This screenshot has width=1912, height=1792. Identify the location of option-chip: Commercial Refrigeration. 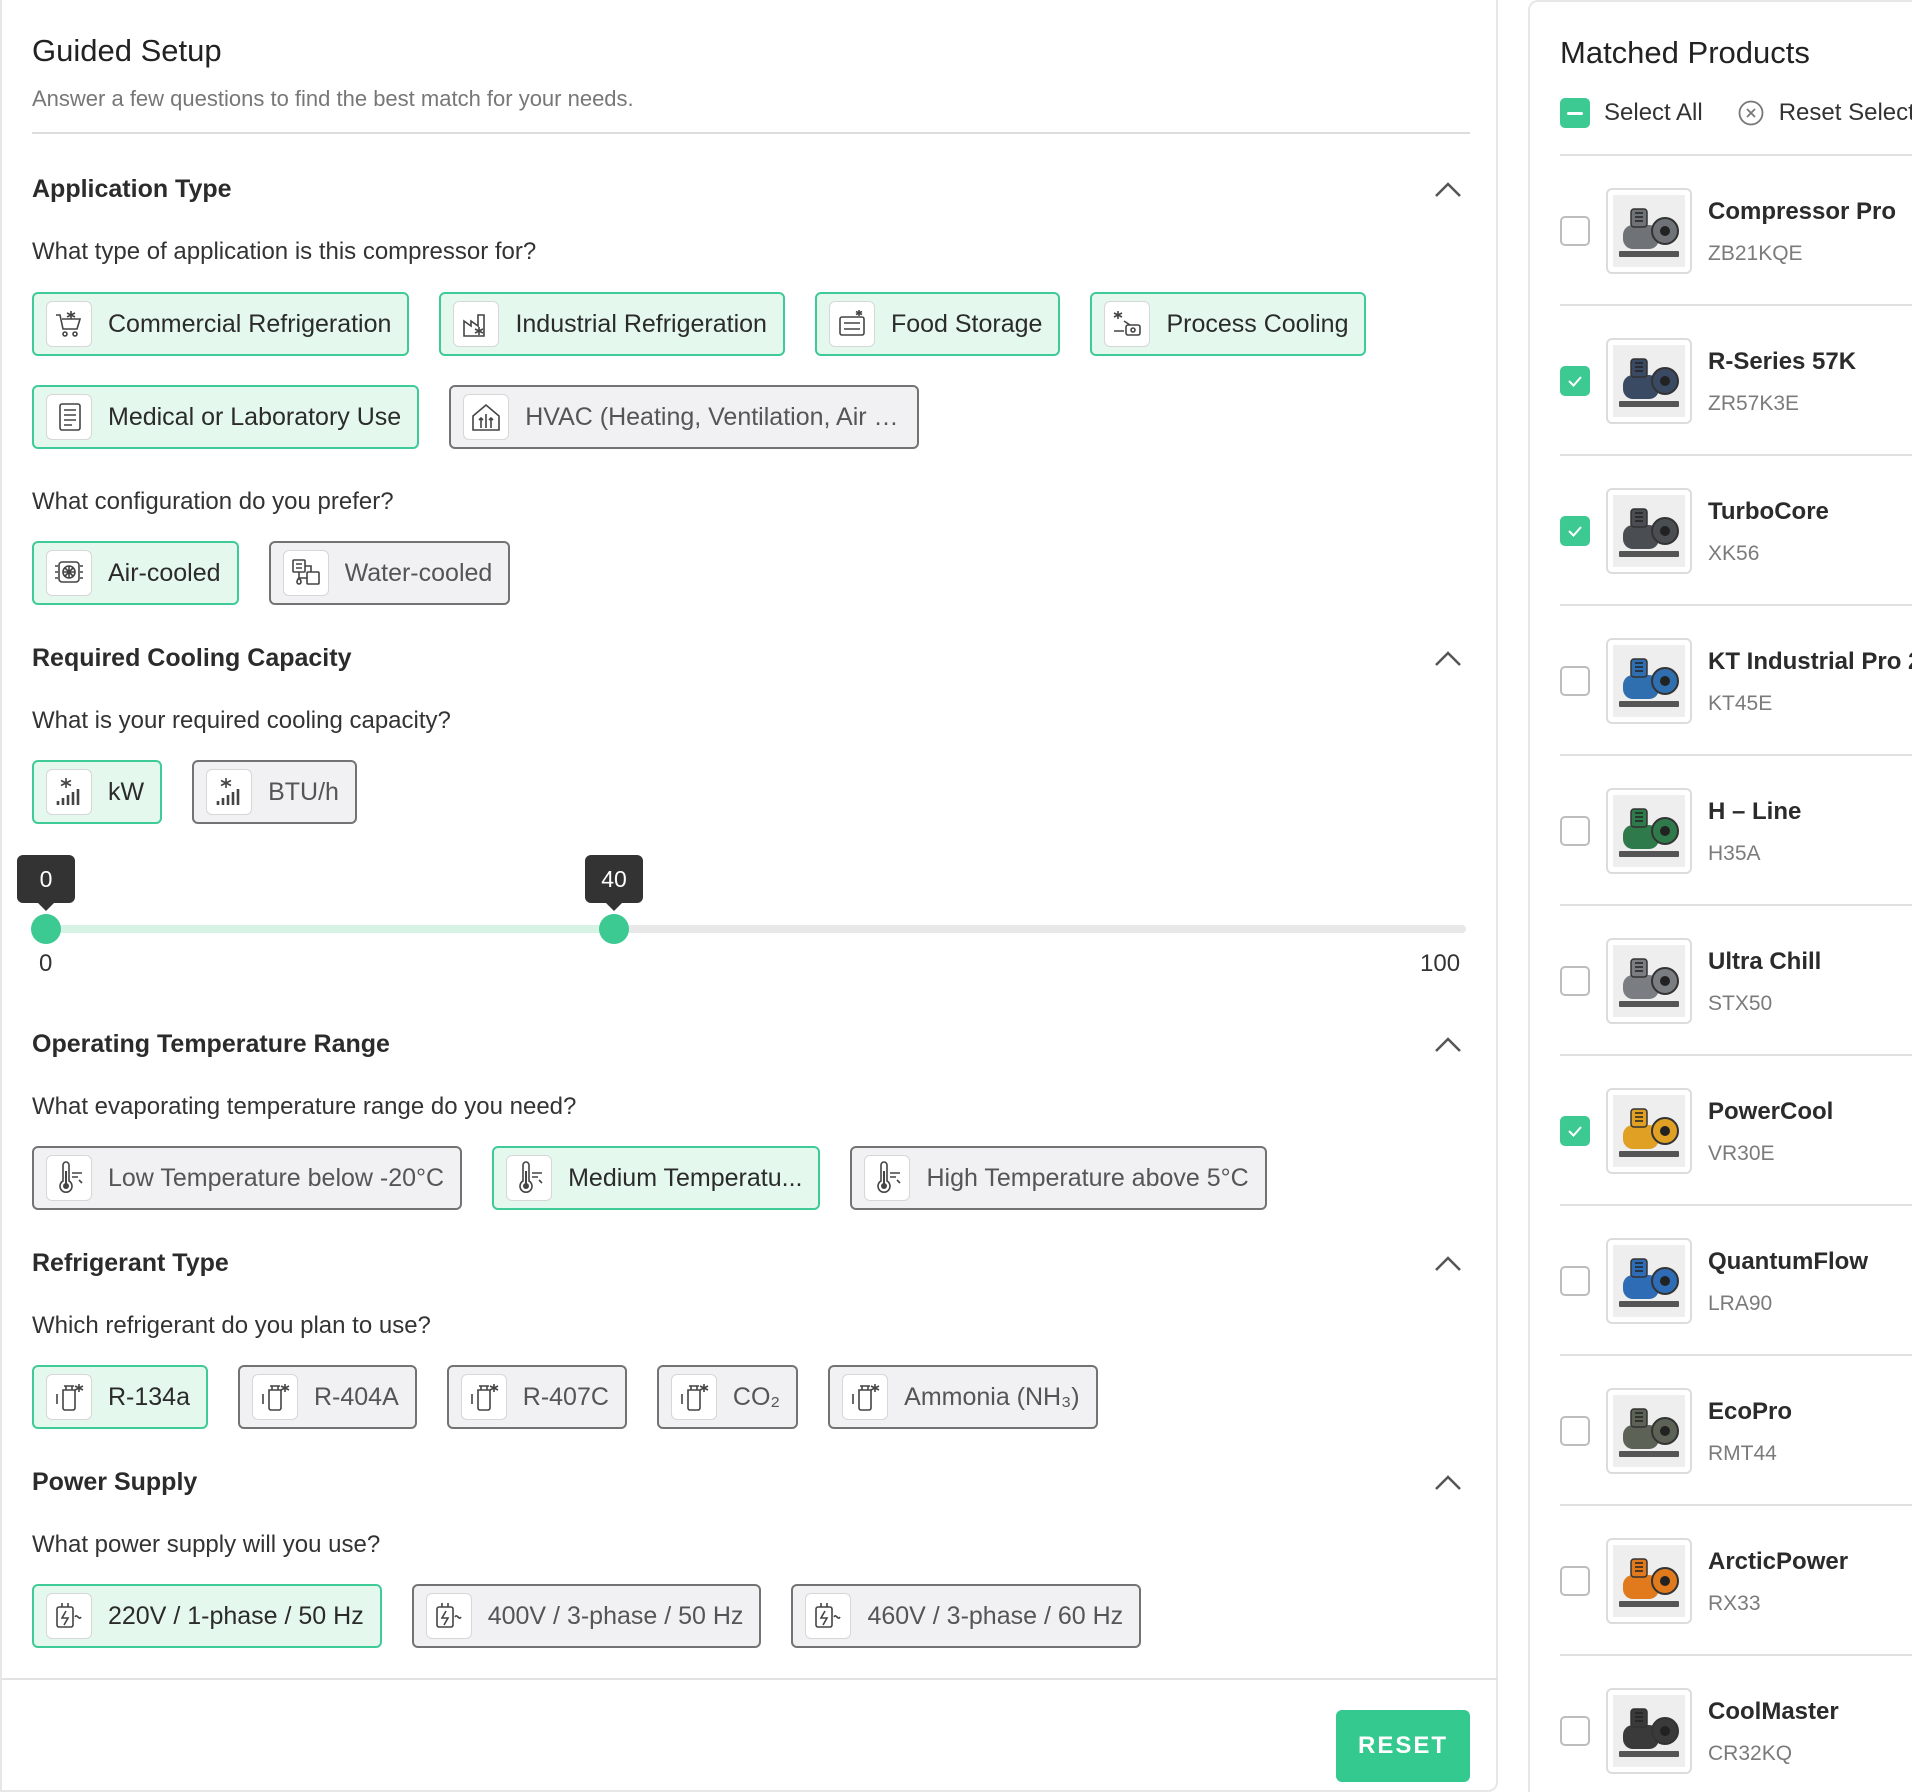
(221, 324).